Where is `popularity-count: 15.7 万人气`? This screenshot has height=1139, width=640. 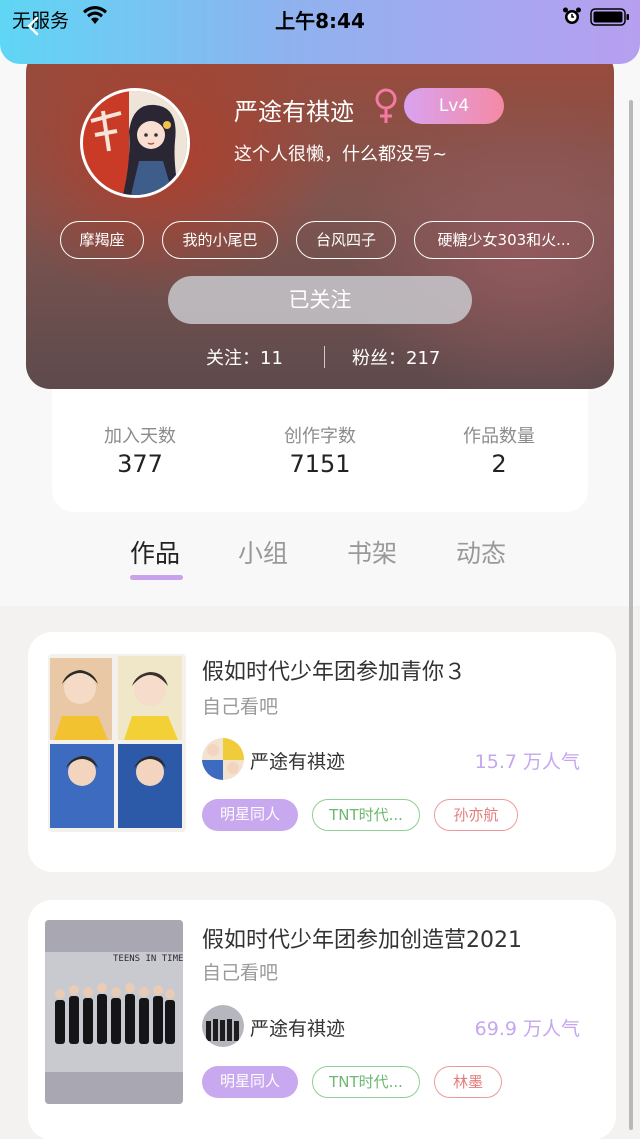
popularity-count: 15.7 万人气 is located at coordinates (527, 762).